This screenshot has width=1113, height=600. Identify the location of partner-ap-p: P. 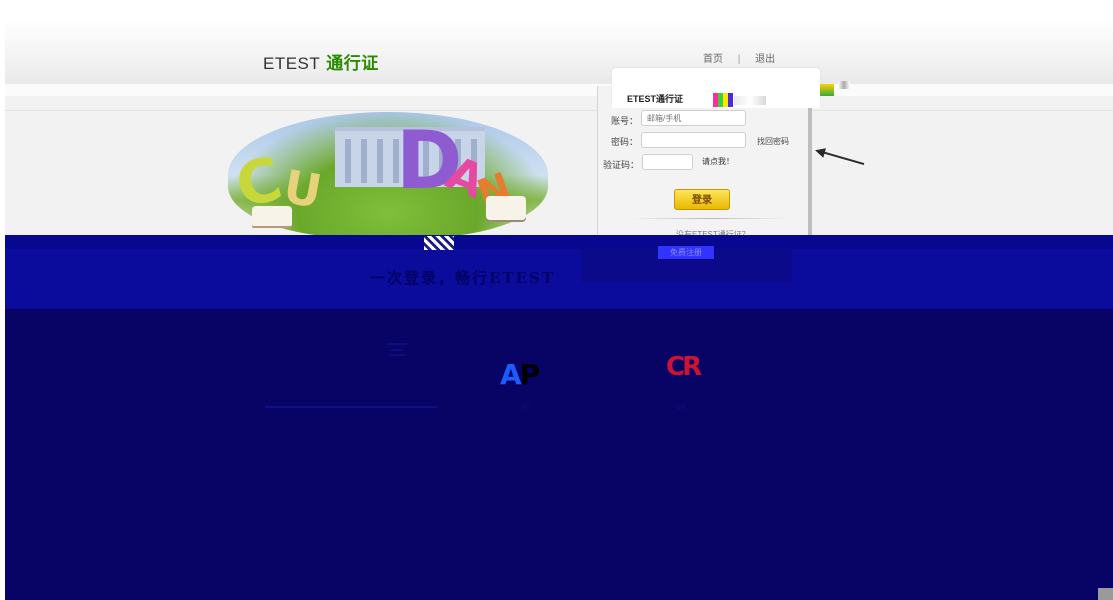
(529, 374).